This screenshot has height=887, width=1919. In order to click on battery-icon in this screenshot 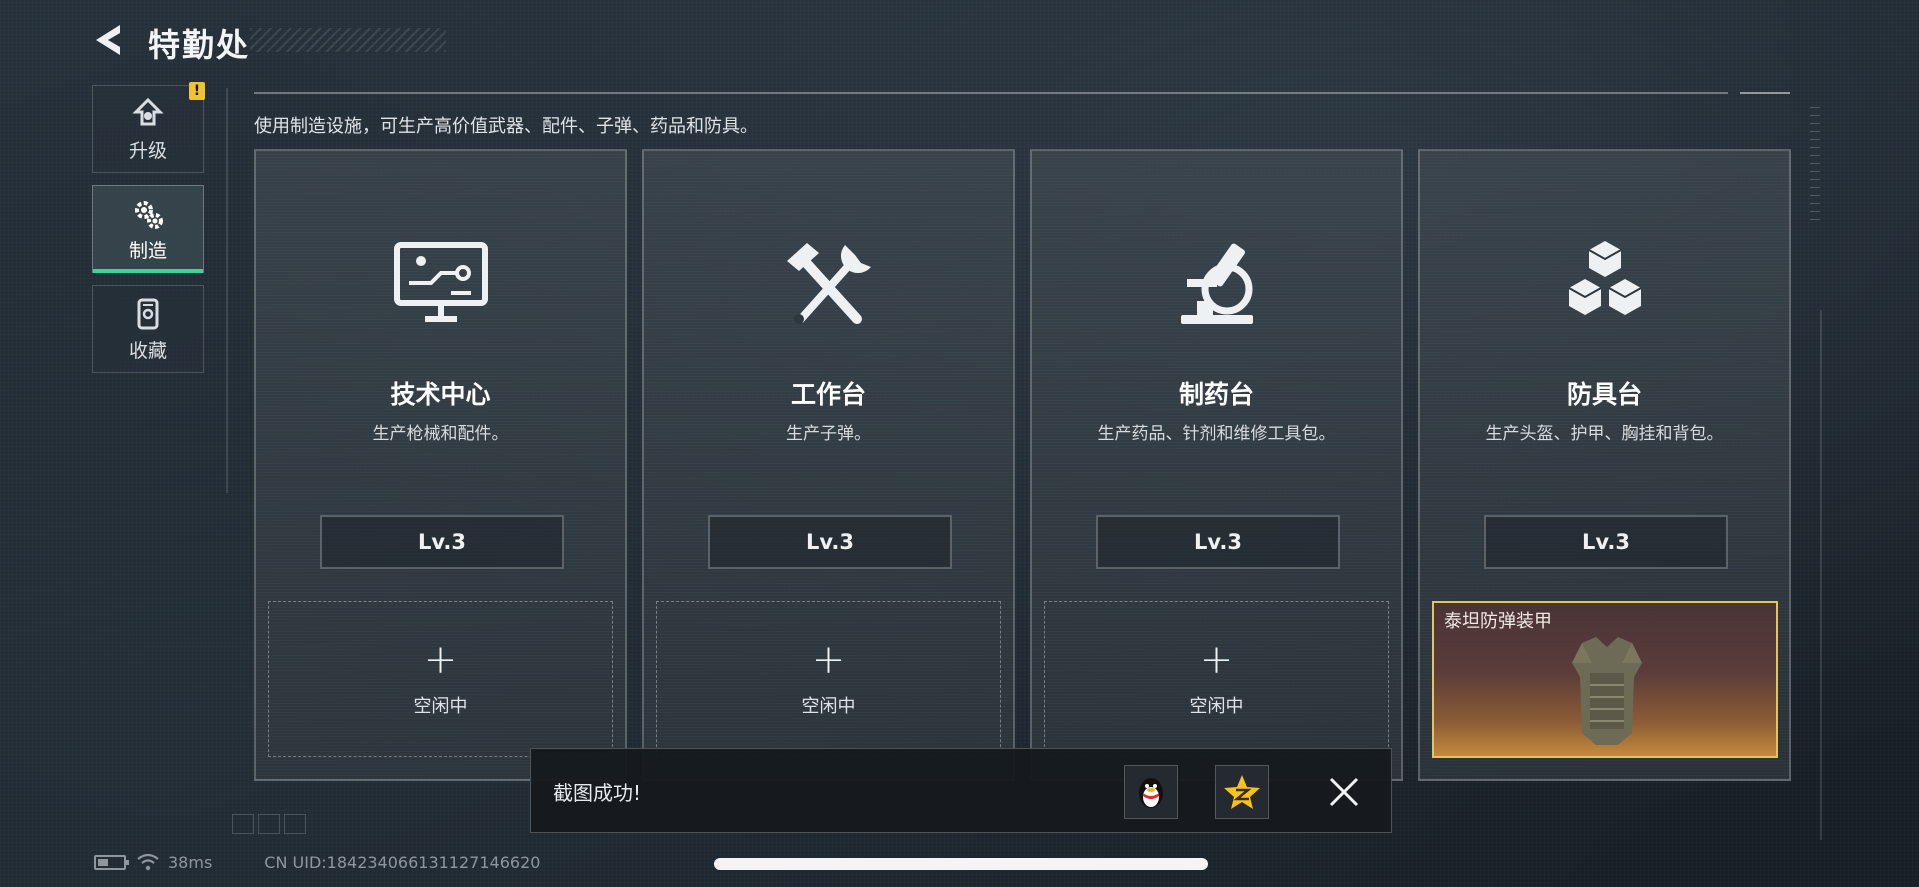, I will do `click(111, 862)`.